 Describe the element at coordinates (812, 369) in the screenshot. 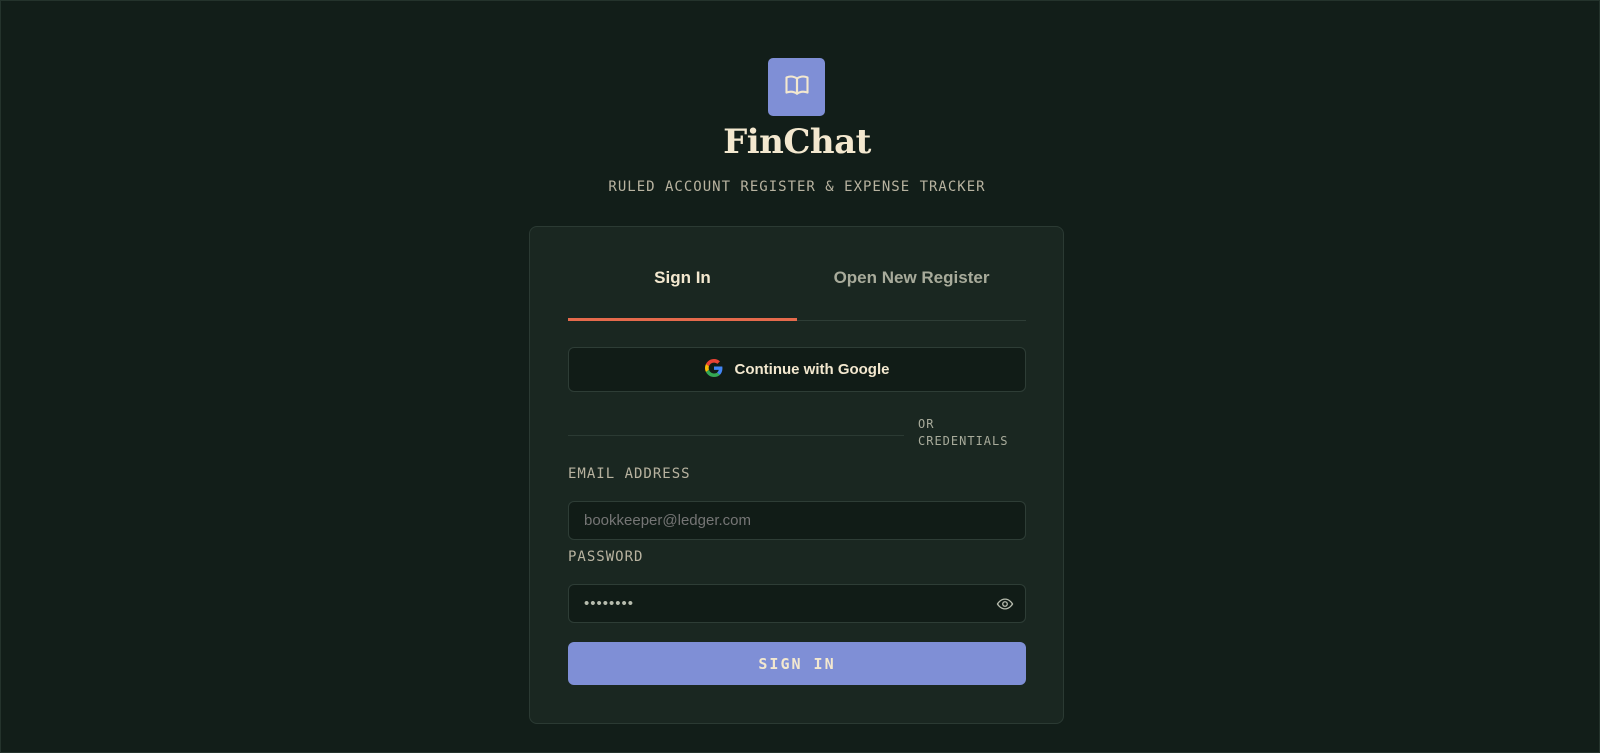

I see `google-button-label: Continue with Google` at that location.